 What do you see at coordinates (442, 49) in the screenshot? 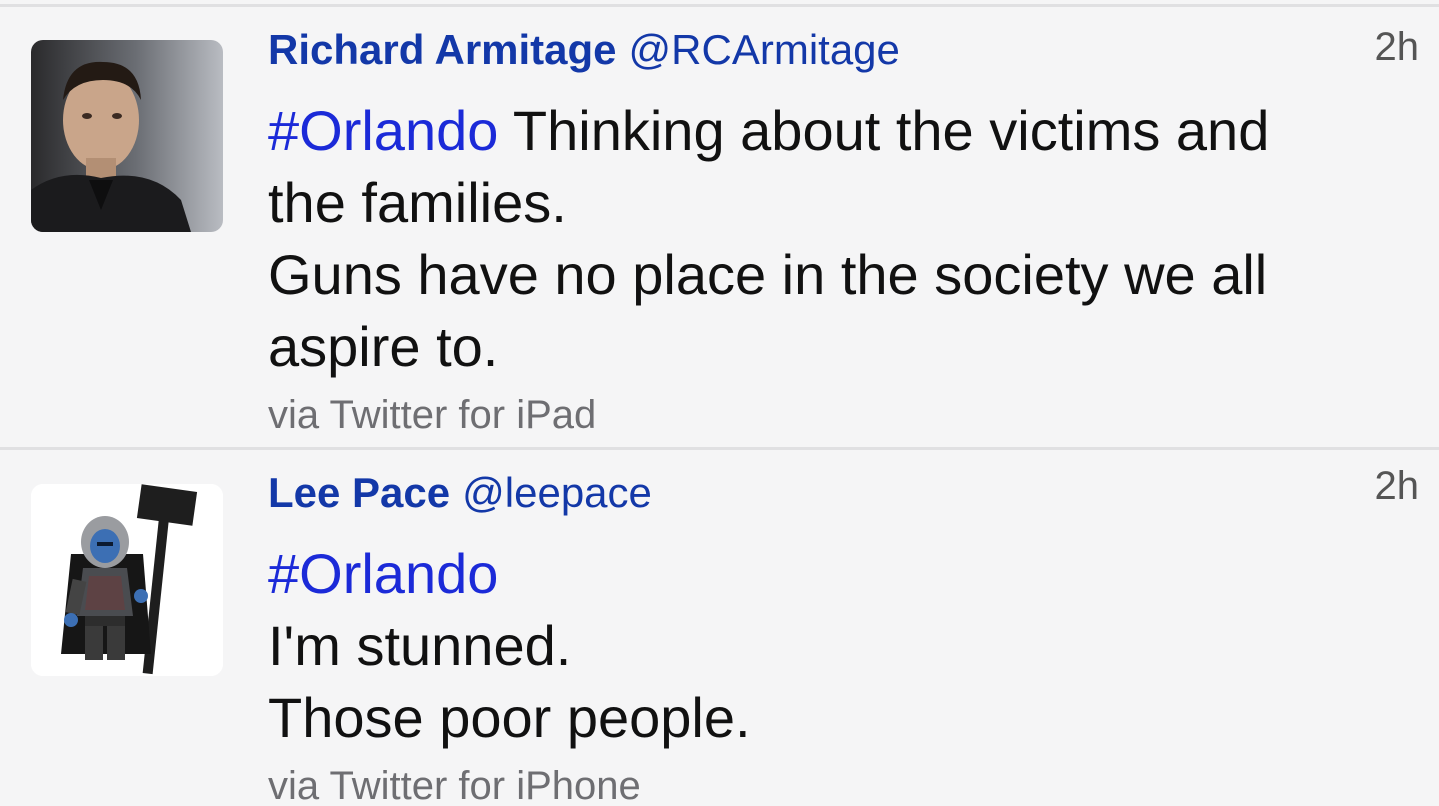
I see `display-name: Richard Armitage` at bounding box center [442, 49].